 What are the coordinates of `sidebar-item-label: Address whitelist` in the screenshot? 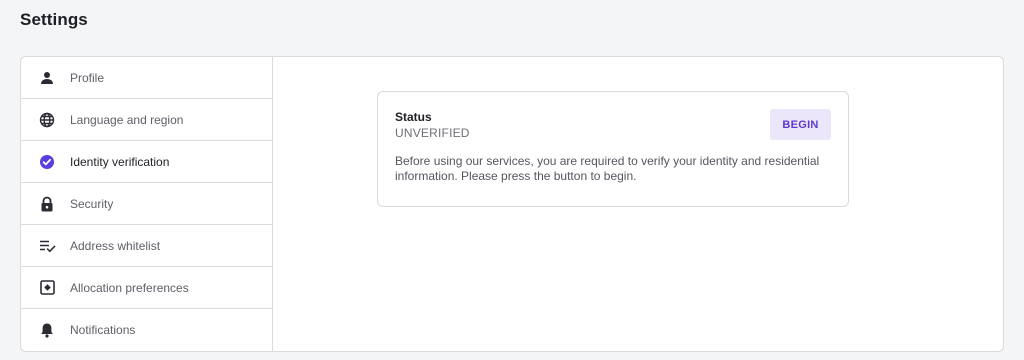 It's located at (115, 245).